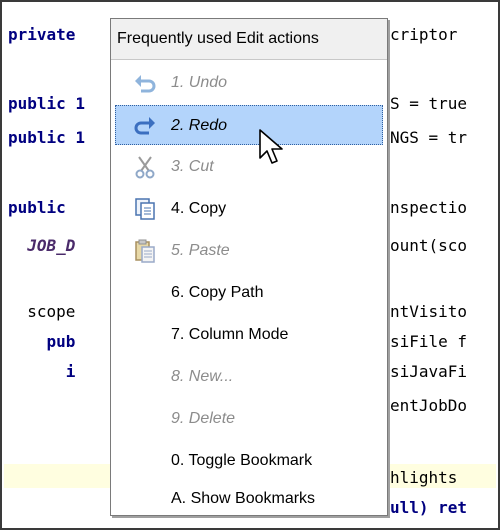 This screenshot has height=530, width=500. I want to click on code-fragment: entJobDo, so click(429, 405).